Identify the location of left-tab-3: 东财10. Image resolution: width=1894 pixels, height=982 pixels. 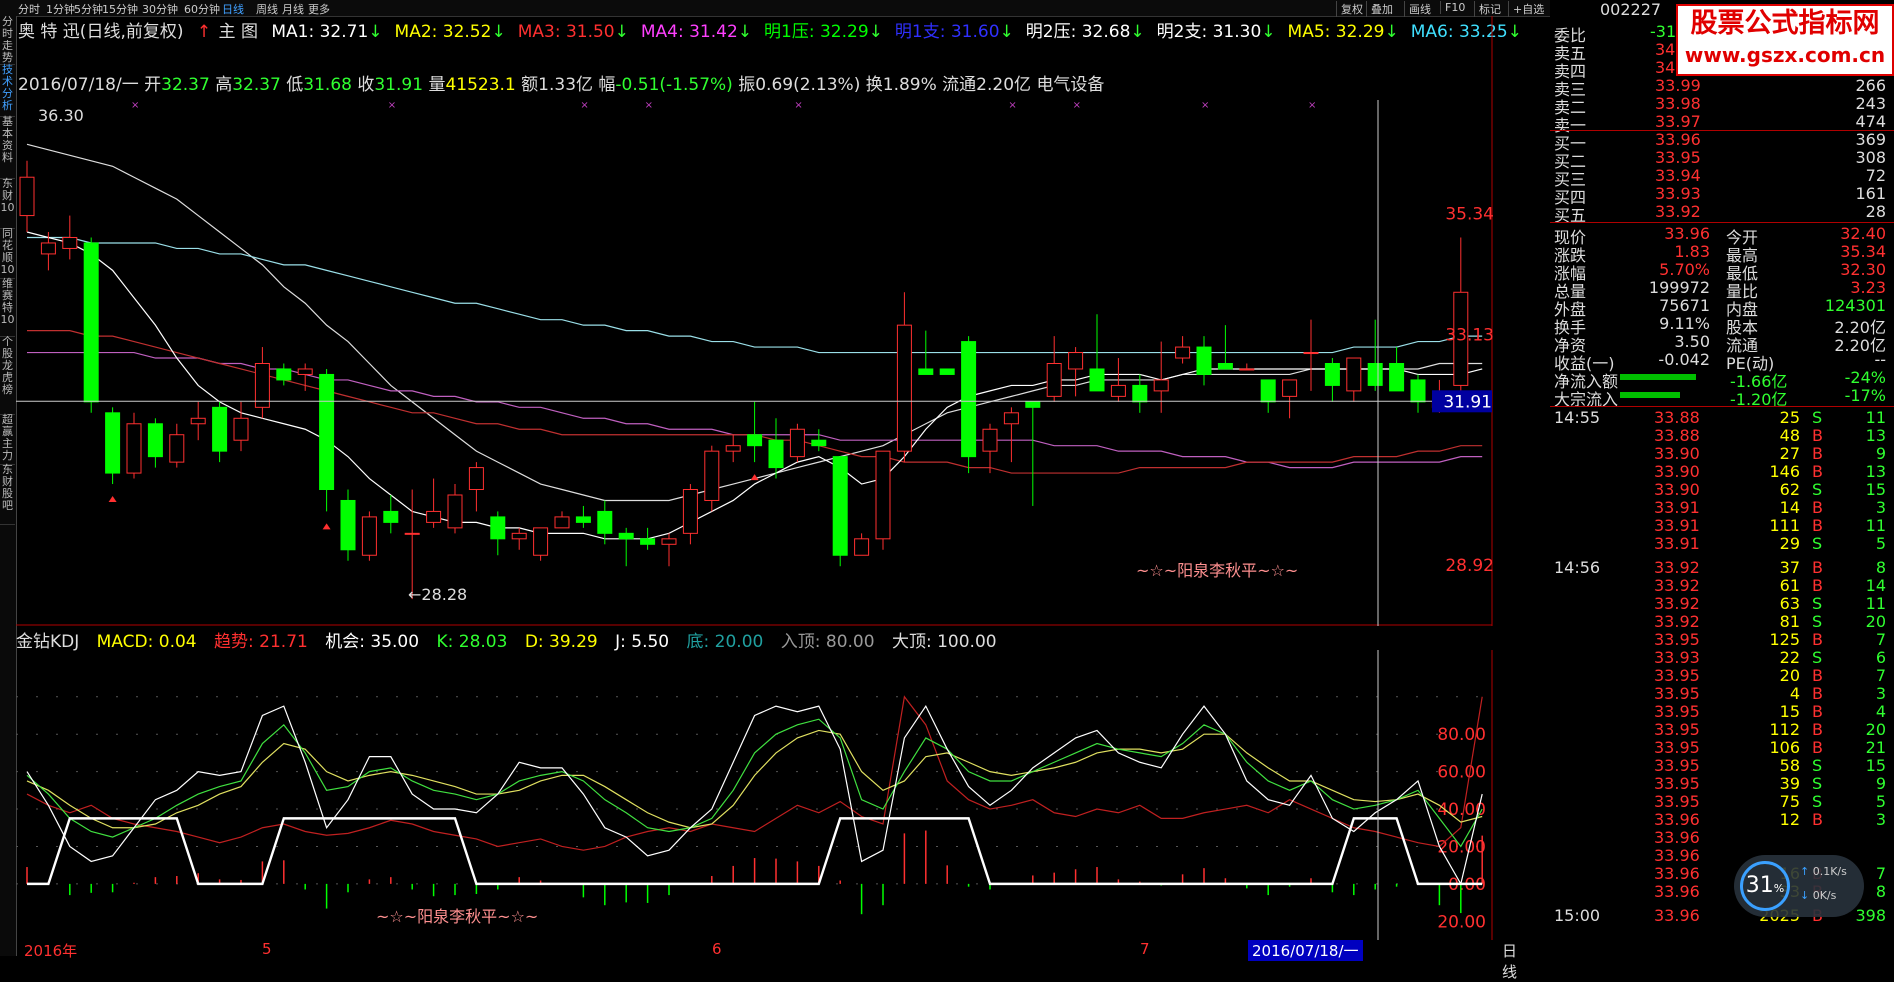
(7, 203).